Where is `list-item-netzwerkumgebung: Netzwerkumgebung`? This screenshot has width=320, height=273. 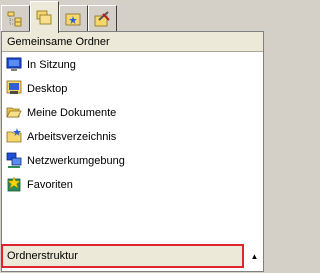 list-item-netzwerkumgebung: Netzwerkumgebung is located at coordinates (132, 161).